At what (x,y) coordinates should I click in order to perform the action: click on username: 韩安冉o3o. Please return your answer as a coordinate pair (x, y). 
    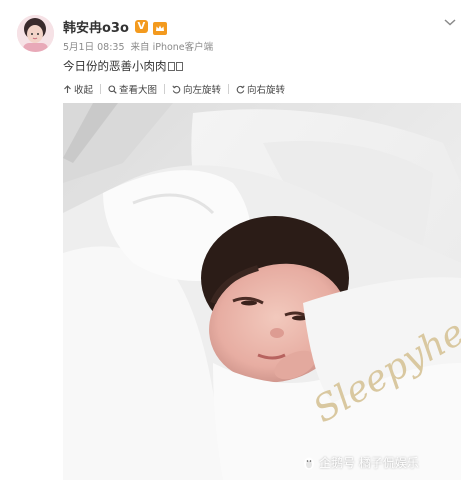
    Looking at the image, I should click on (96, 26).